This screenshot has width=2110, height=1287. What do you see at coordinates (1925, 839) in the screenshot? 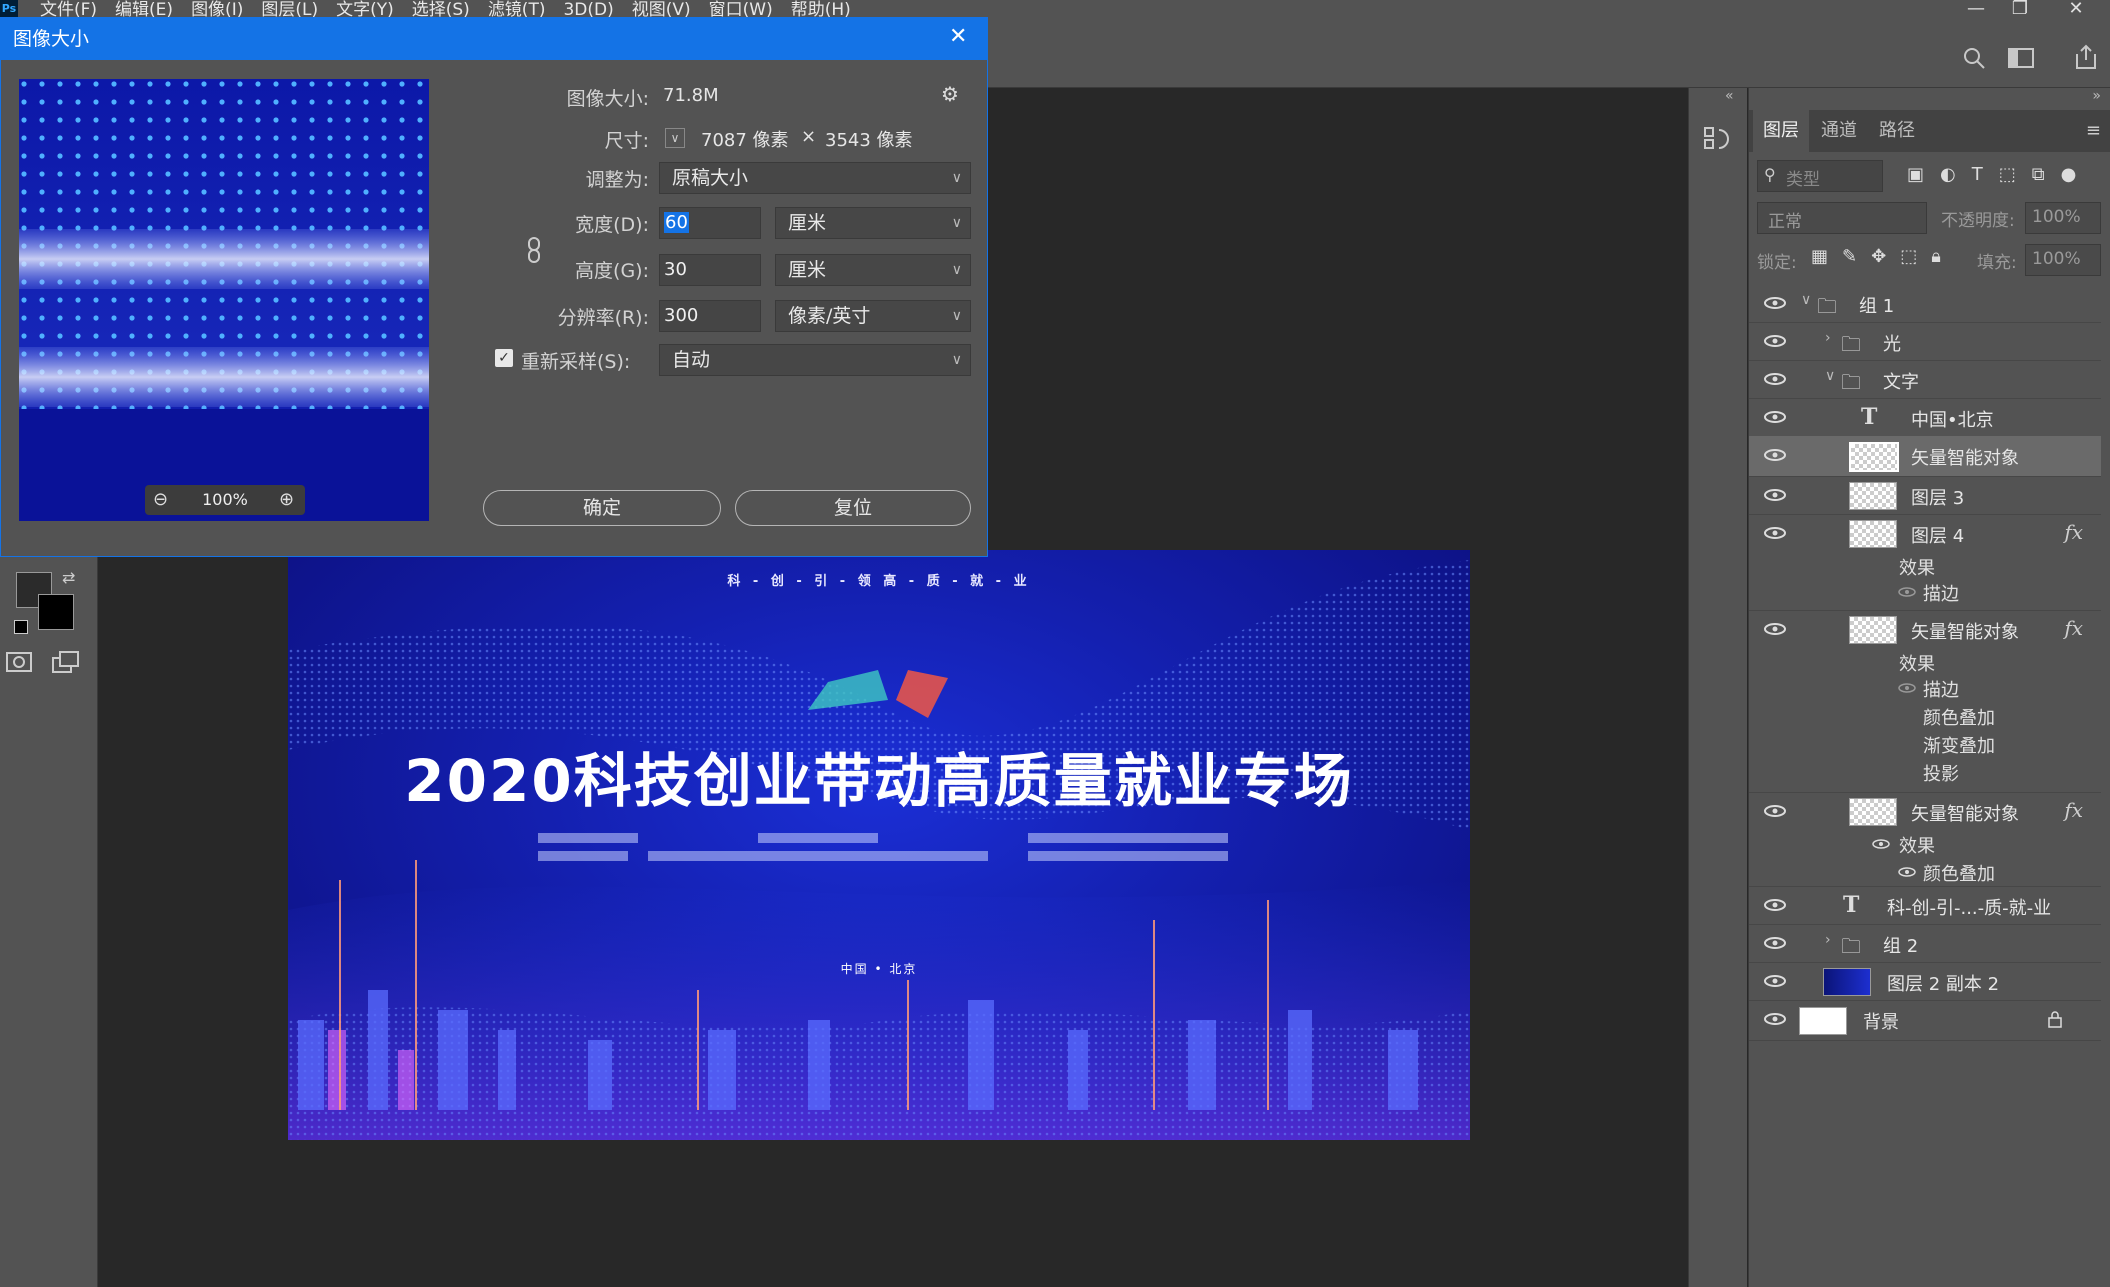
I see `layer-row: 矢量智能对象 fx 效果 颜色叠加` at bounding box center [1925, 839].